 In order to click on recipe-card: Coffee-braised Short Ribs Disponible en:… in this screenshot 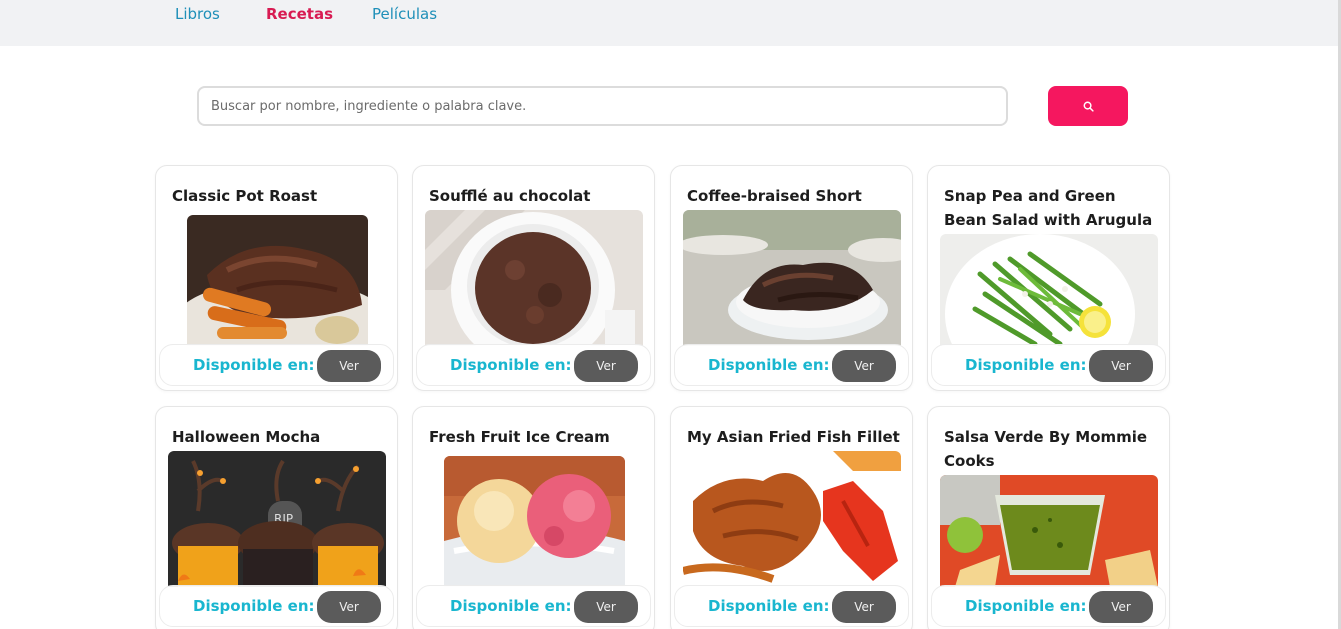, I will do `click(791, 278)`.